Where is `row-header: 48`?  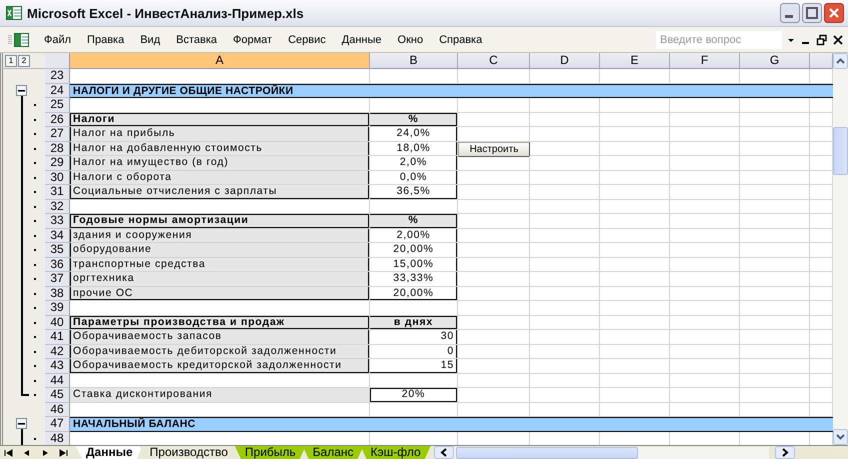
row-header: 48 is located at coordinates (57, 438).